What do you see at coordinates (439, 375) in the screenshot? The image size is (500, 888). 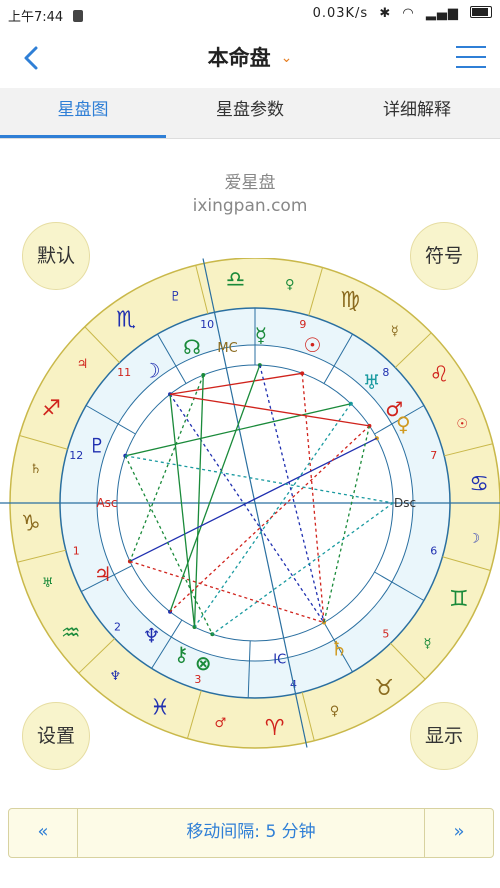 I see `zodiac-sign-glyph: ♌` at bounding box center [439, 375].